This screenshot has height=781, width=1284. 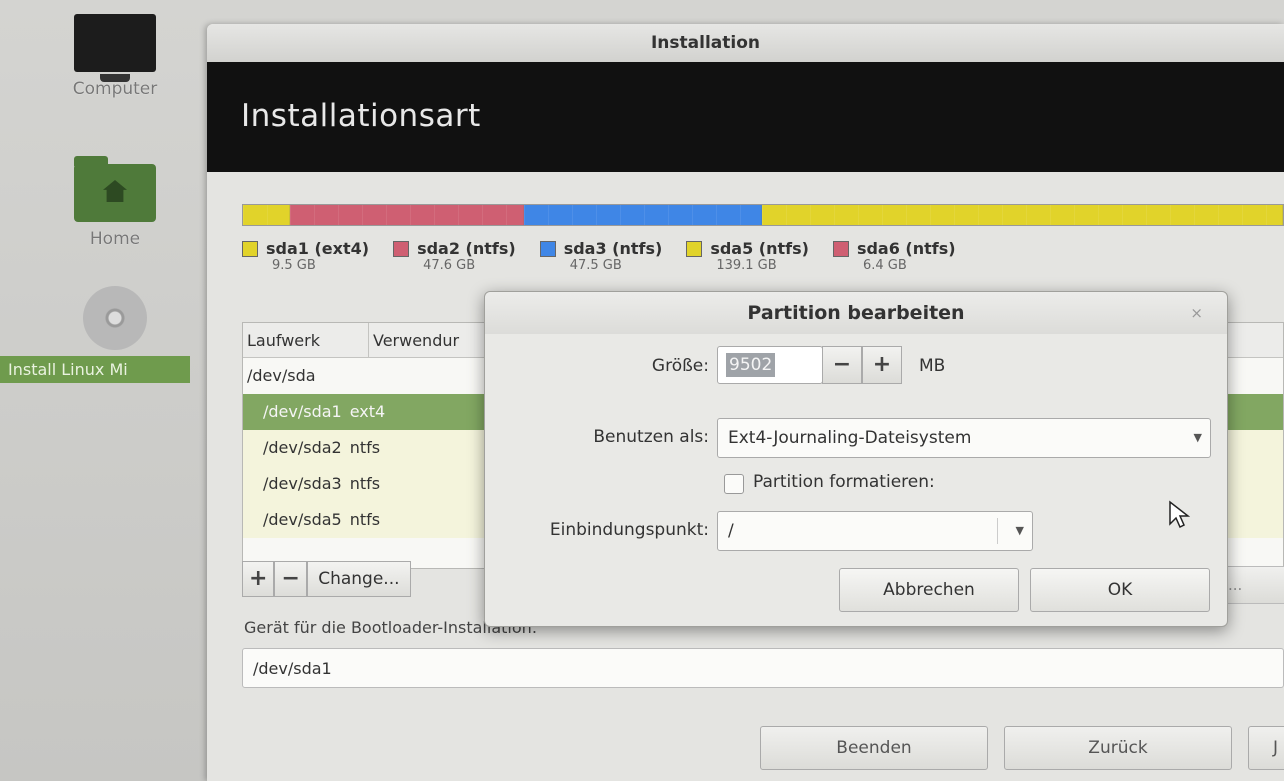 I want to click on row-device: /dev/sda, so click(x=281, y=375).